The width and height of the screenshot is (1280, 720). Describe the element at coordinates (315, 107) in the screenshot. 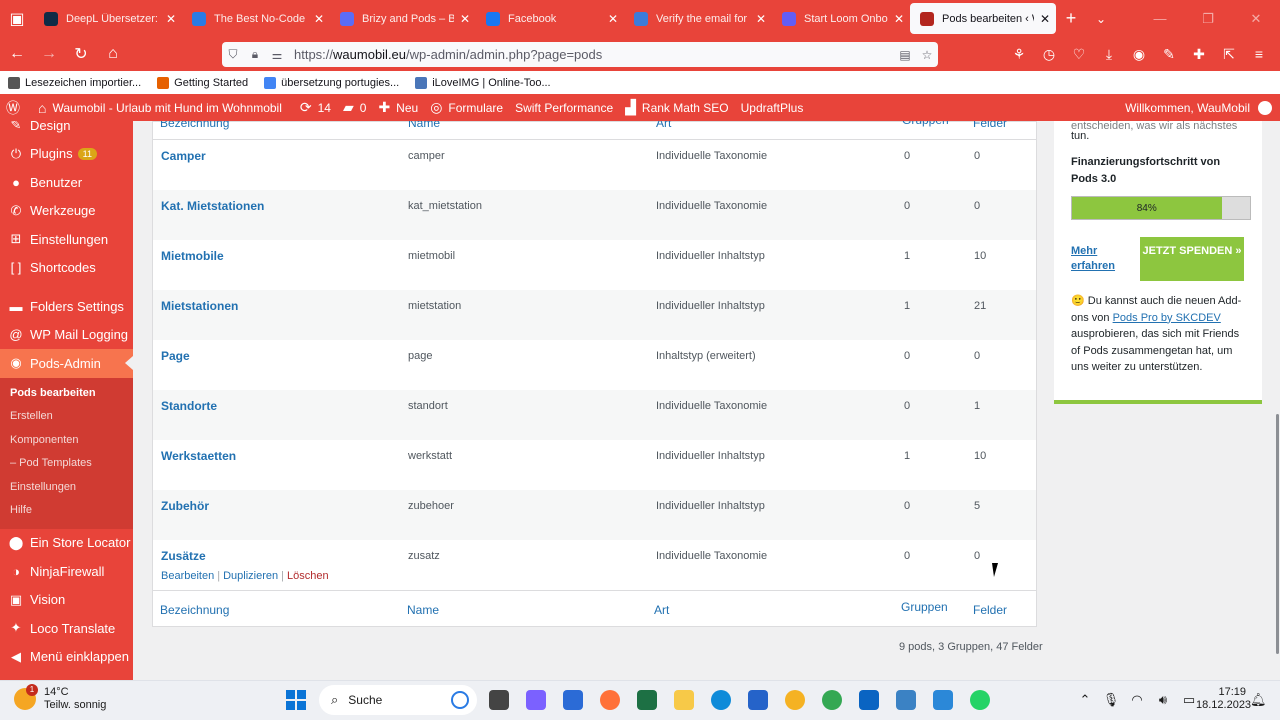

I see `updates-menu: ⟳ 14` at that location.